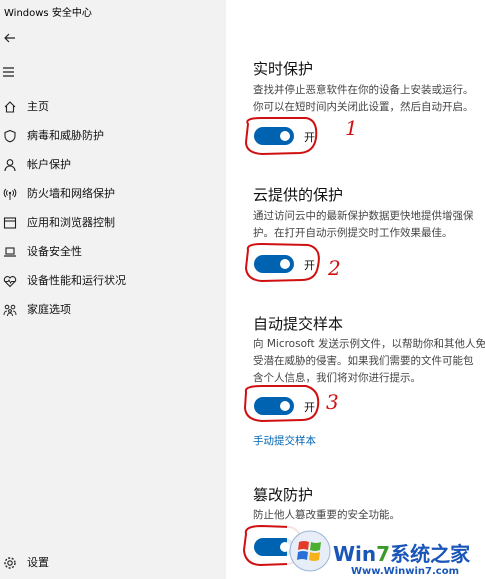 The width and height of the screenshot is (485, 579). Describe the element at coordinates (383, 554) in the screenshot. I see `watermark-brand-7: 7` at that location.